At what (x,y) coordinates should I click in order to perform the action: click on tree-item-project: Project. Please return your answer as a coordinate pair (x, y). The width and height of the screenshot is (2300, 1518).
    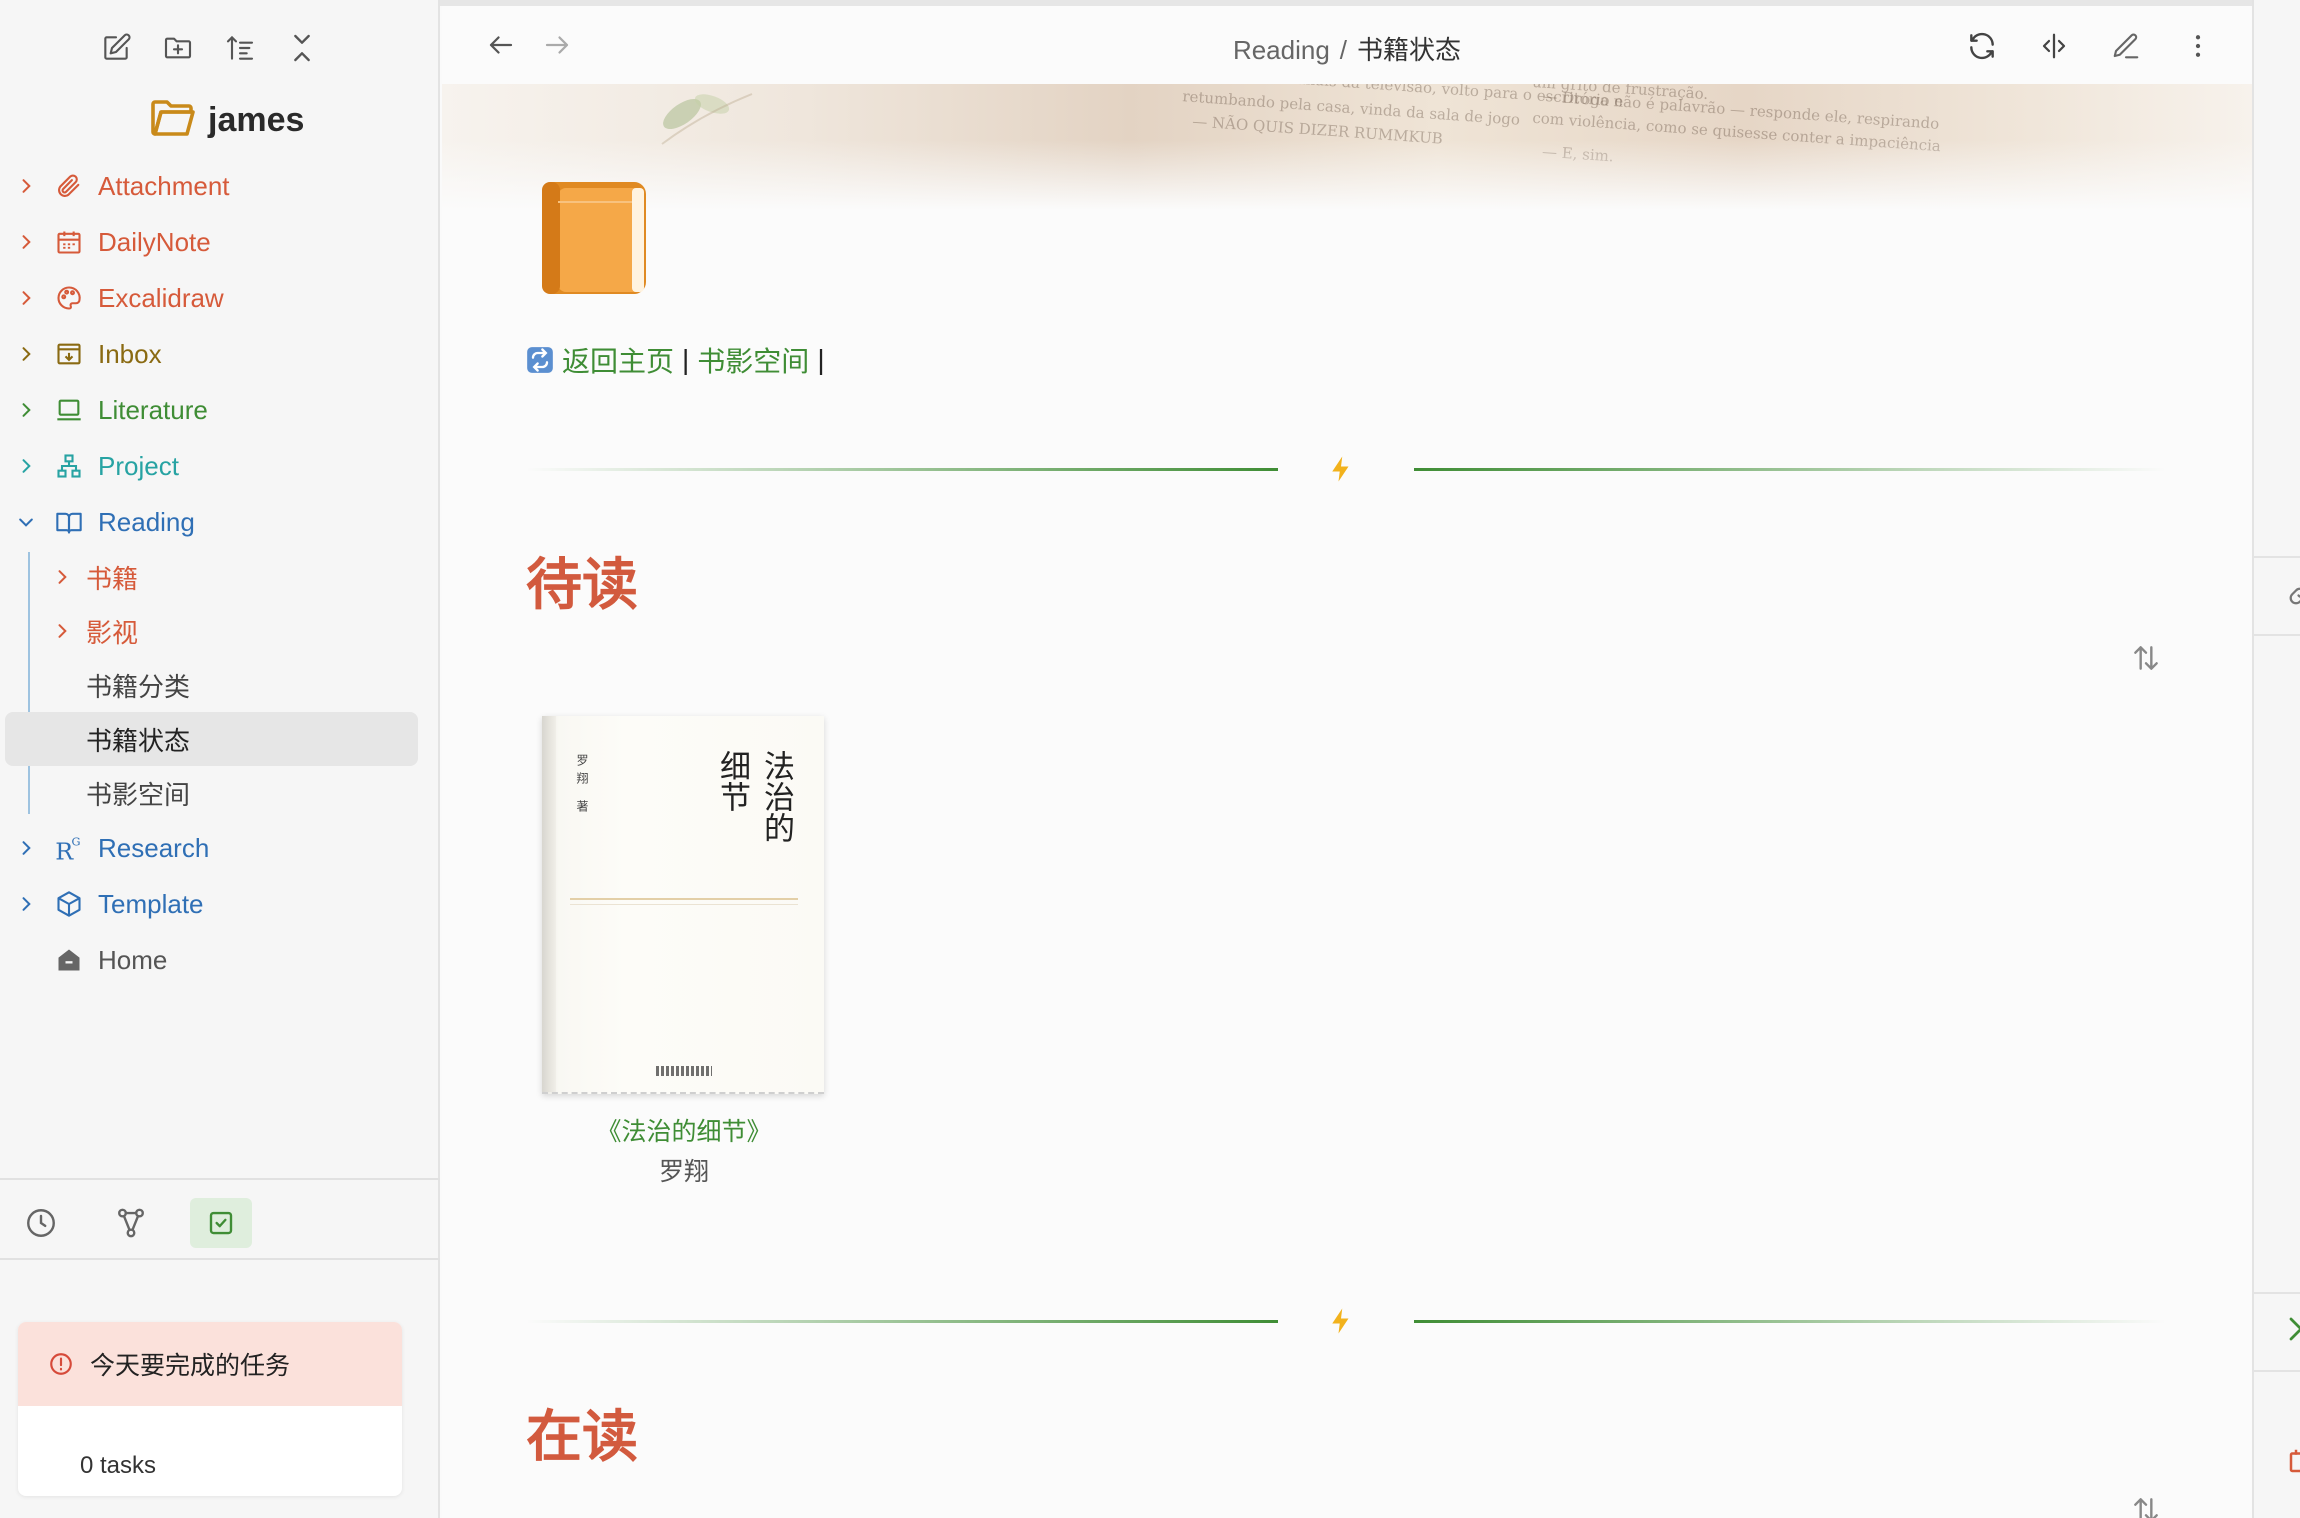
    Looking at the image, I should click on (220, 466).